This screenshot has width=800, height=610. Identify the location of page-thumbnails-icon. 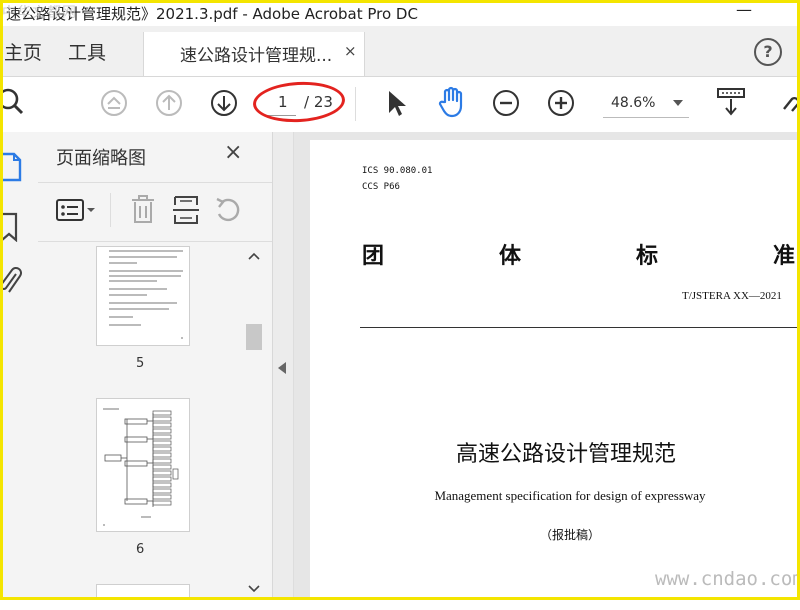
(12, 167).